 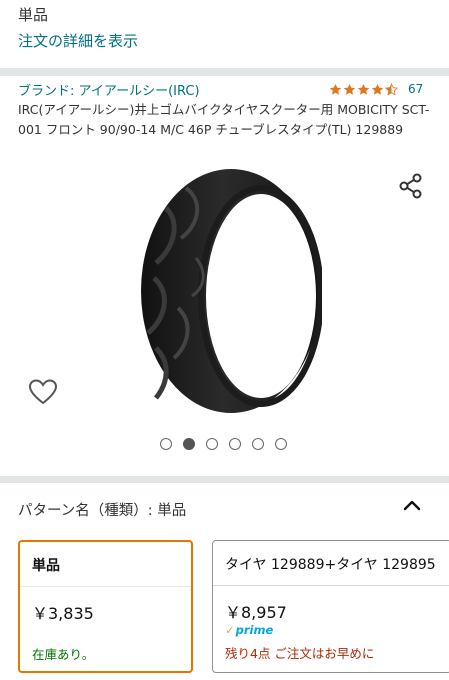 I want to click on prime-check-icon: ✓, so click(x=230, y=630).